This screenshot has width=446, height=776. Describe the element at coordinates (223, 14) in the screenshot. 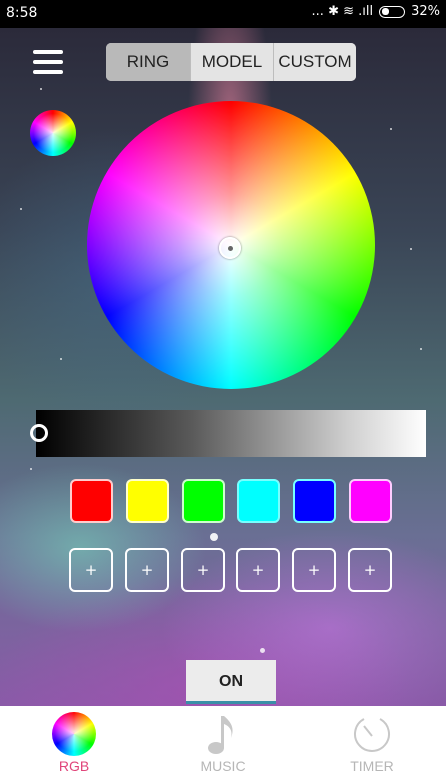

I see `status-bar: 8:58 ... ✱ ≋ .ıll 32%` at that location.